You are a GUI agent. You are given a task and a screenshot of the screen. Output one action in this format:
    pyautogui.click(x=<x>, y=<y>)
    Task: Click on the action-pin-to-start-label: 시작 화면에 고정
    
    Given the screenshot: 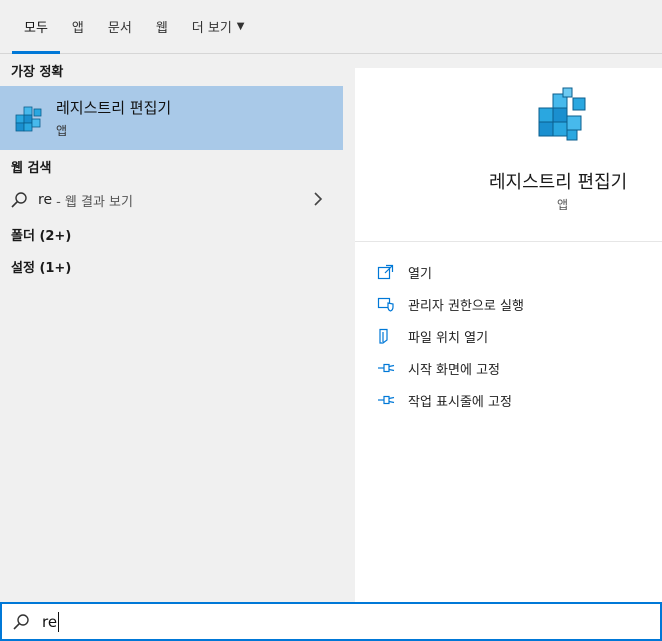 What is the action you would take?
    pyautogui.click(x=454, y=370)
    